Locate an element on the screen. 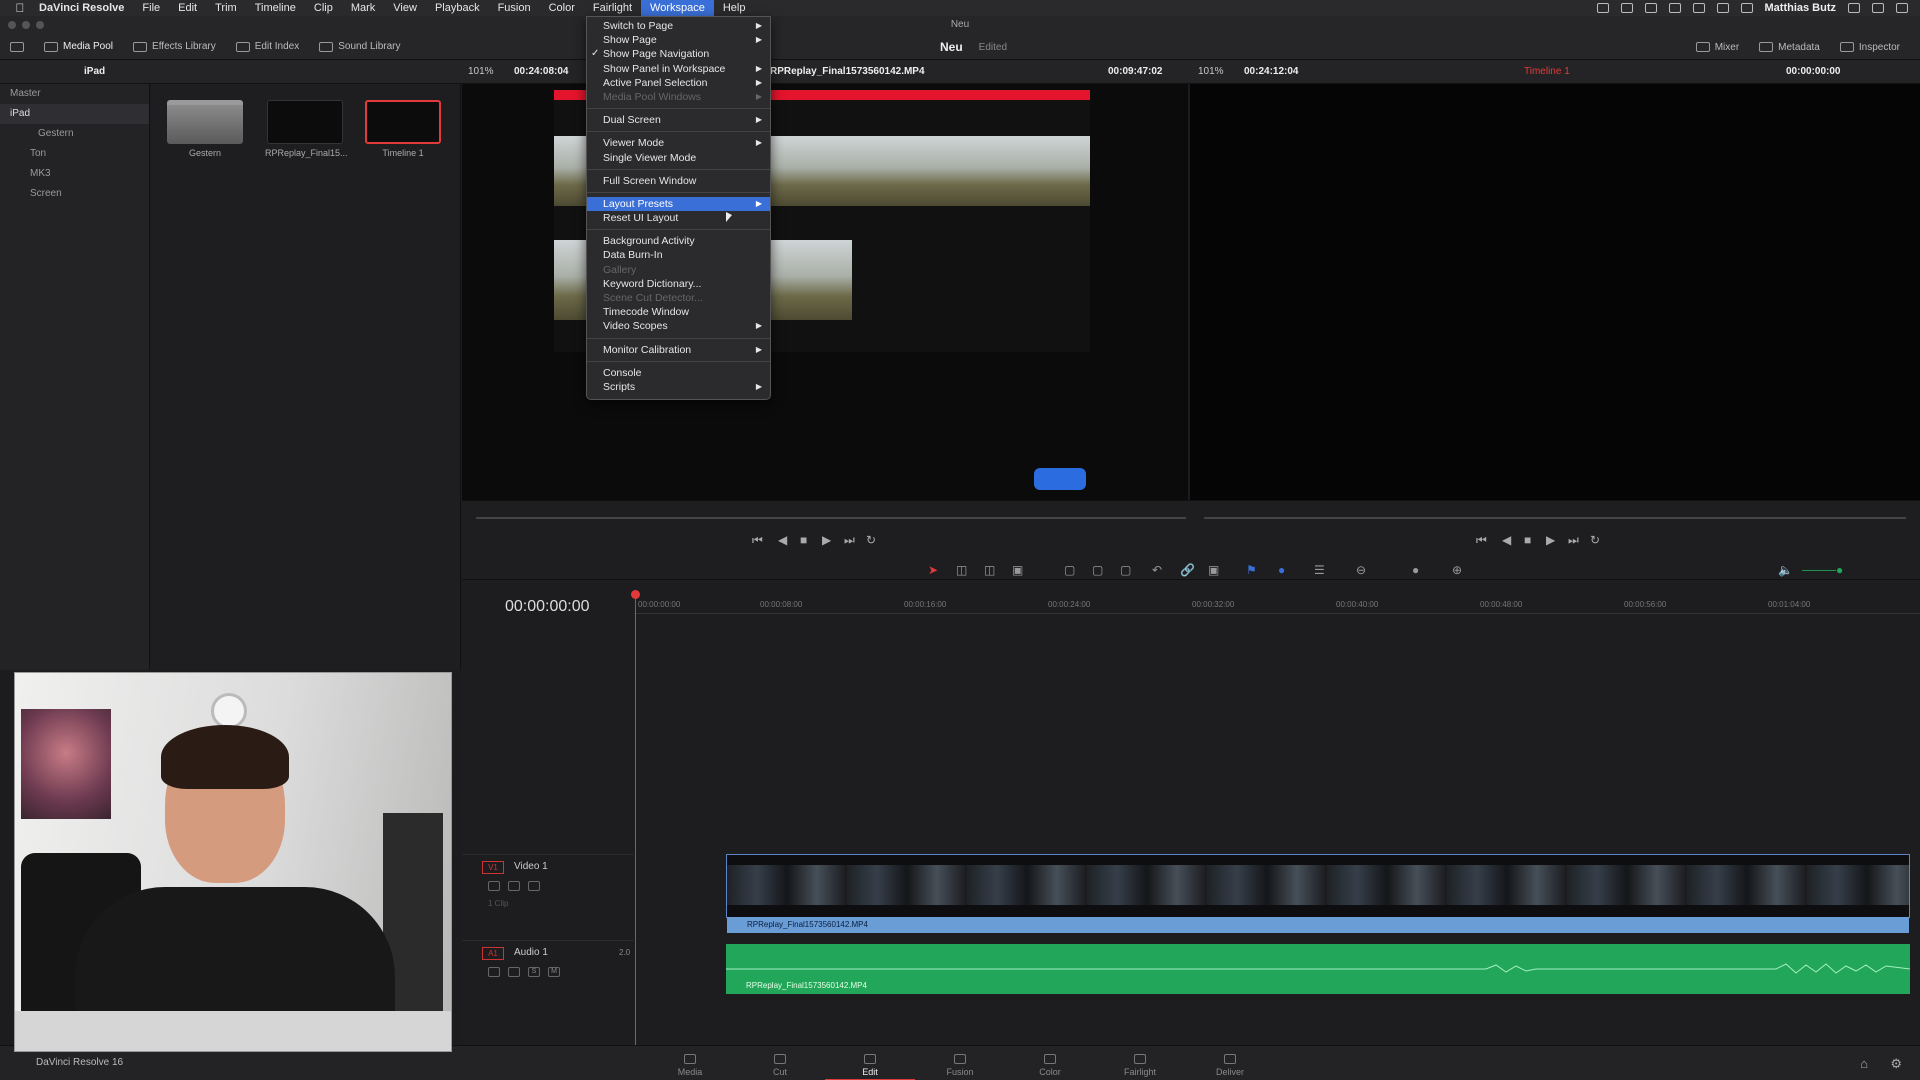 The image size is (1920, 1080). tab-fairlight: Fairlight is located at coordinates (1140, 1063).